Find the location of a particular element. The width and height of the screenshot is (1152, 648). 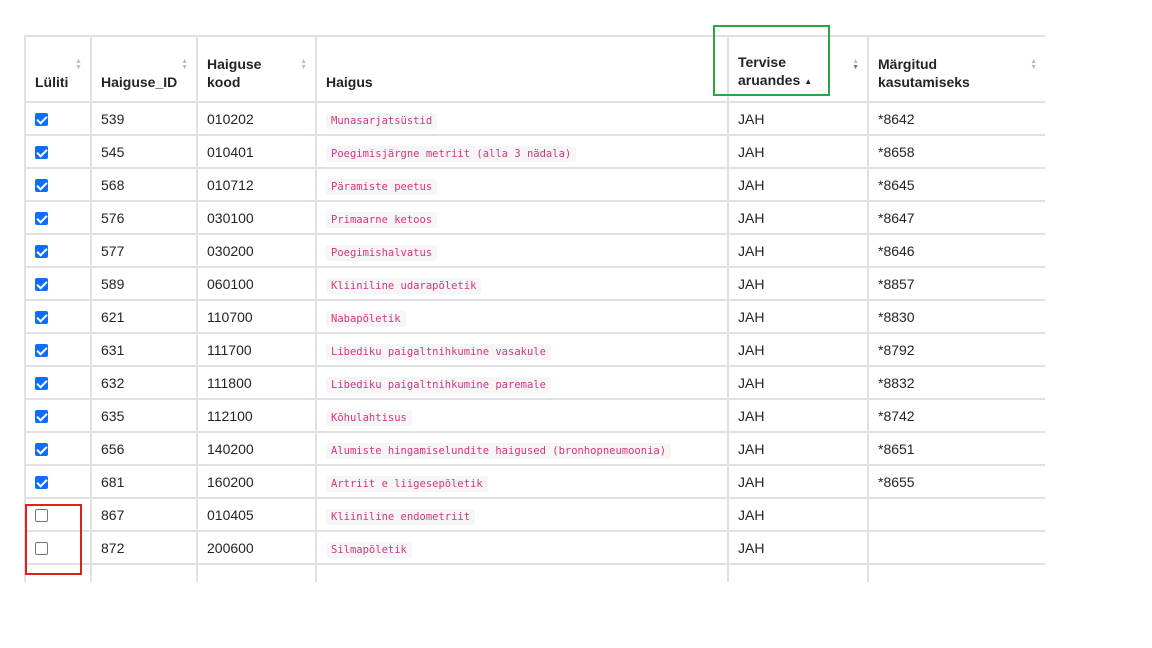

marked-cell-value: *8645 is located at coordinates (896, 184).